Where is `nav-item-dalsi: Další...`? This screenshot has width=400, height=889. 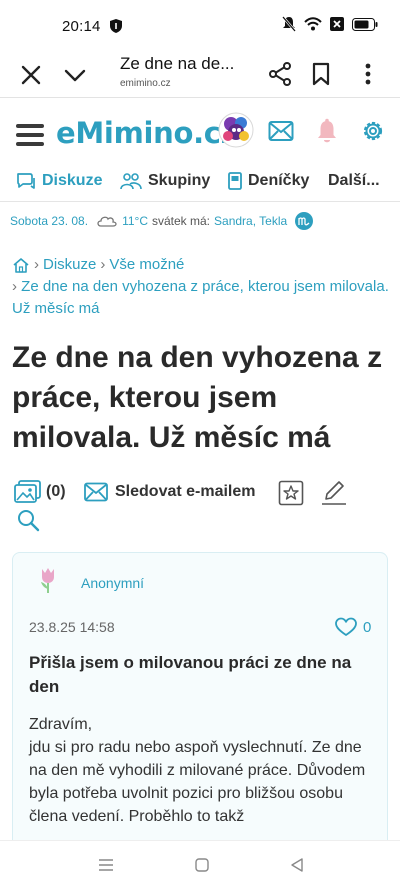 nav-item-dalsi: Další... is located at coordinates (354, 181).